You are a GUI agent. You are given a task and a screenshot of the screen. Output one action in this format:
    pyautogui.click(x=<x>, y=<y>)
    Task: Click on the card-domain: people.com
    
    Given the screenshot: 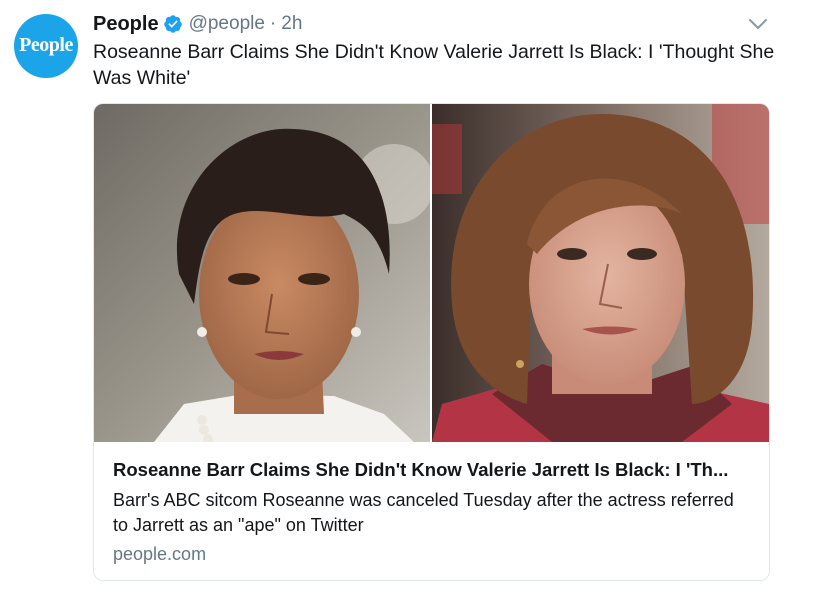 What is the action you would take?
    pyautogui.click(x=159, y=554)
    